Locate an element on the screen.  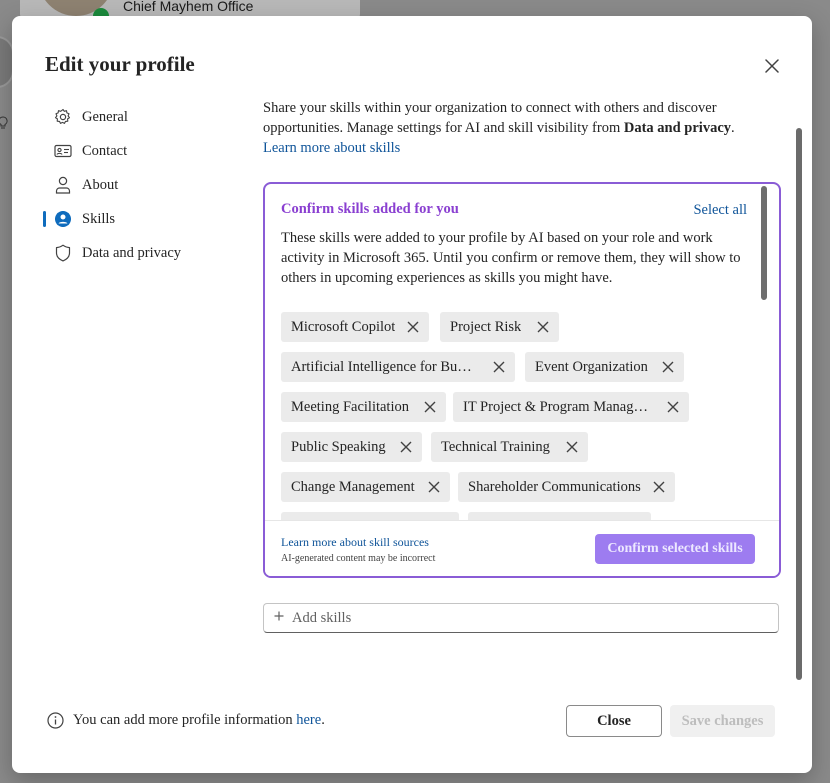
add-skills-input: Add skills is located at coordinates (521, 618).